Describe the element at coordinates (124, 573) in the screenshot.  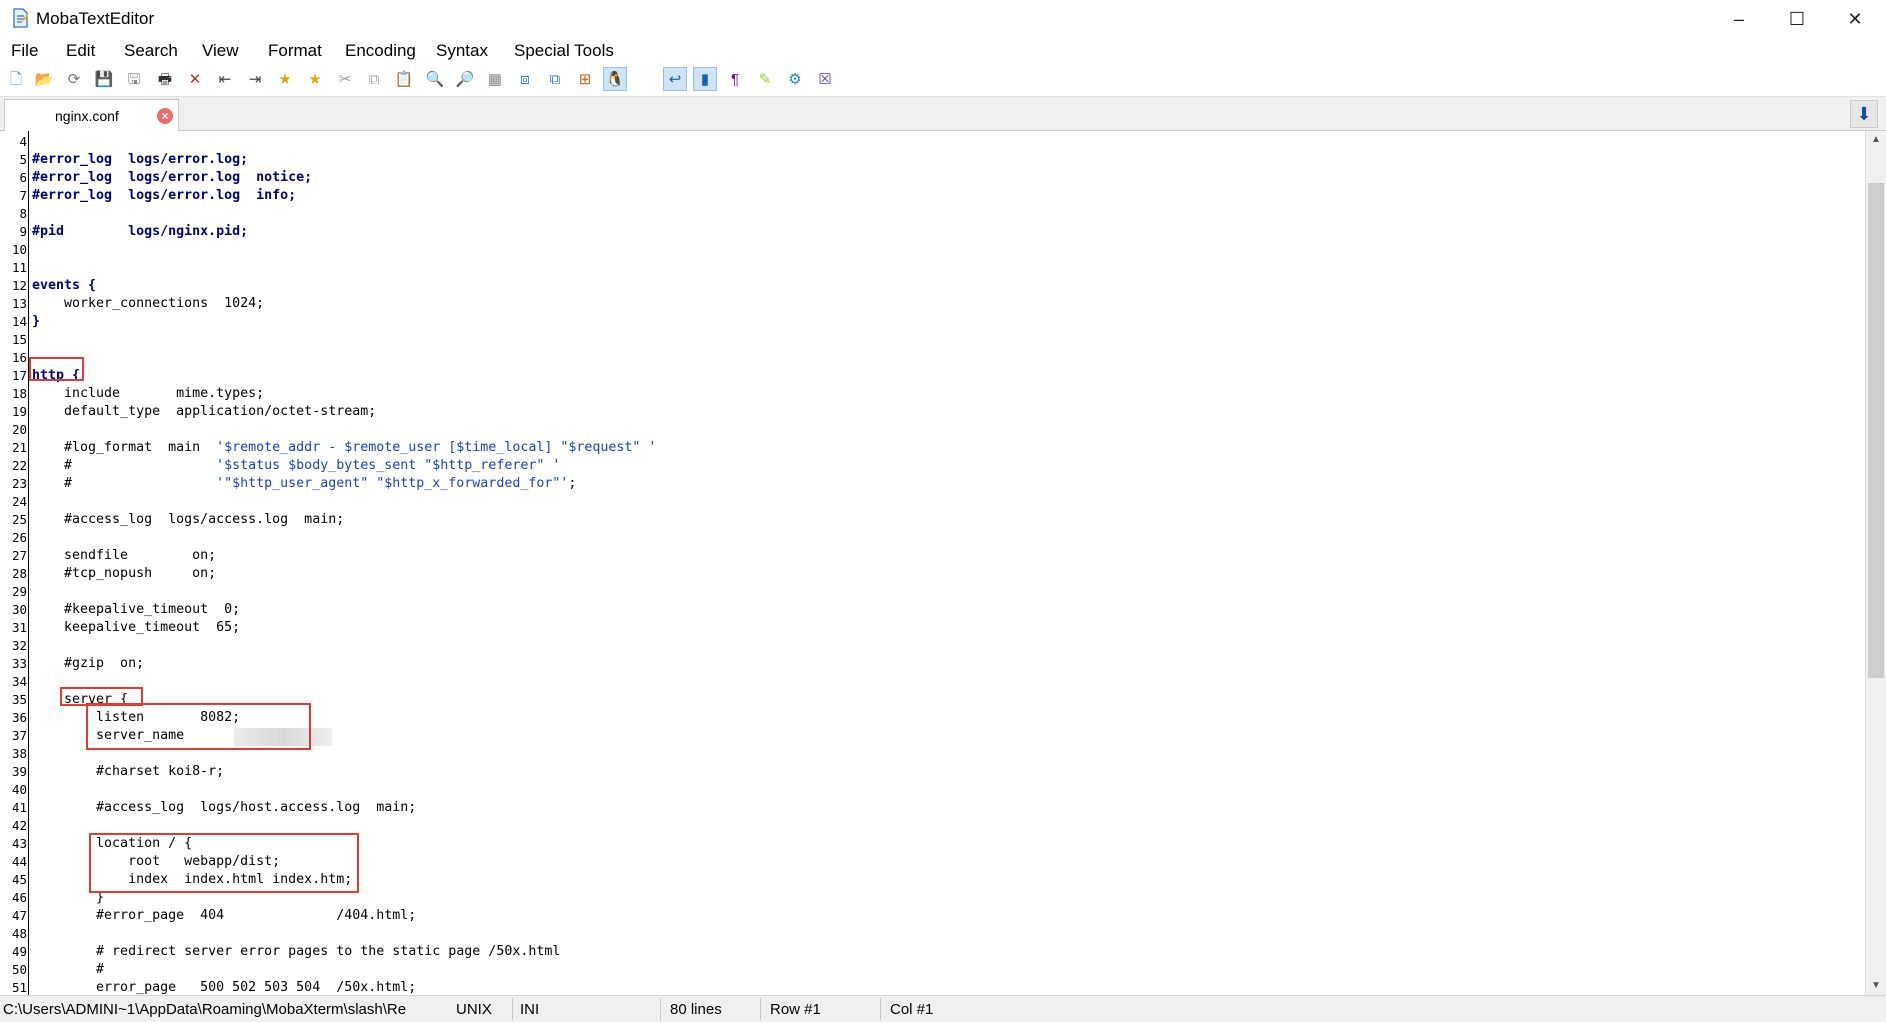
I see `code-text: #tcp_nopush on;` at that location.